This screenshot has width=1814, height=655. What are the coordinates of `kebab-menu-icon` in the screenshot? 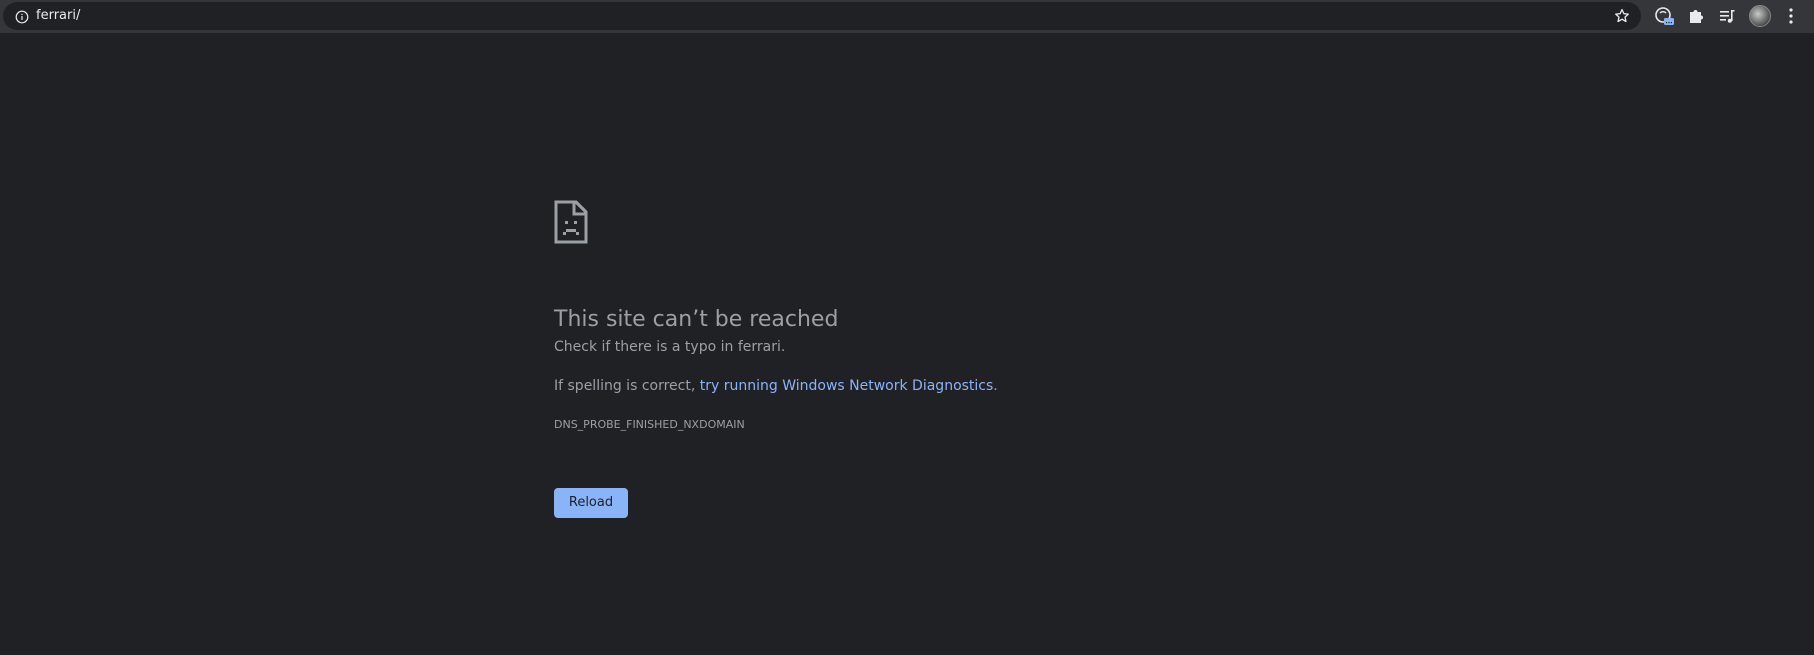 It's located at (1791, 16).